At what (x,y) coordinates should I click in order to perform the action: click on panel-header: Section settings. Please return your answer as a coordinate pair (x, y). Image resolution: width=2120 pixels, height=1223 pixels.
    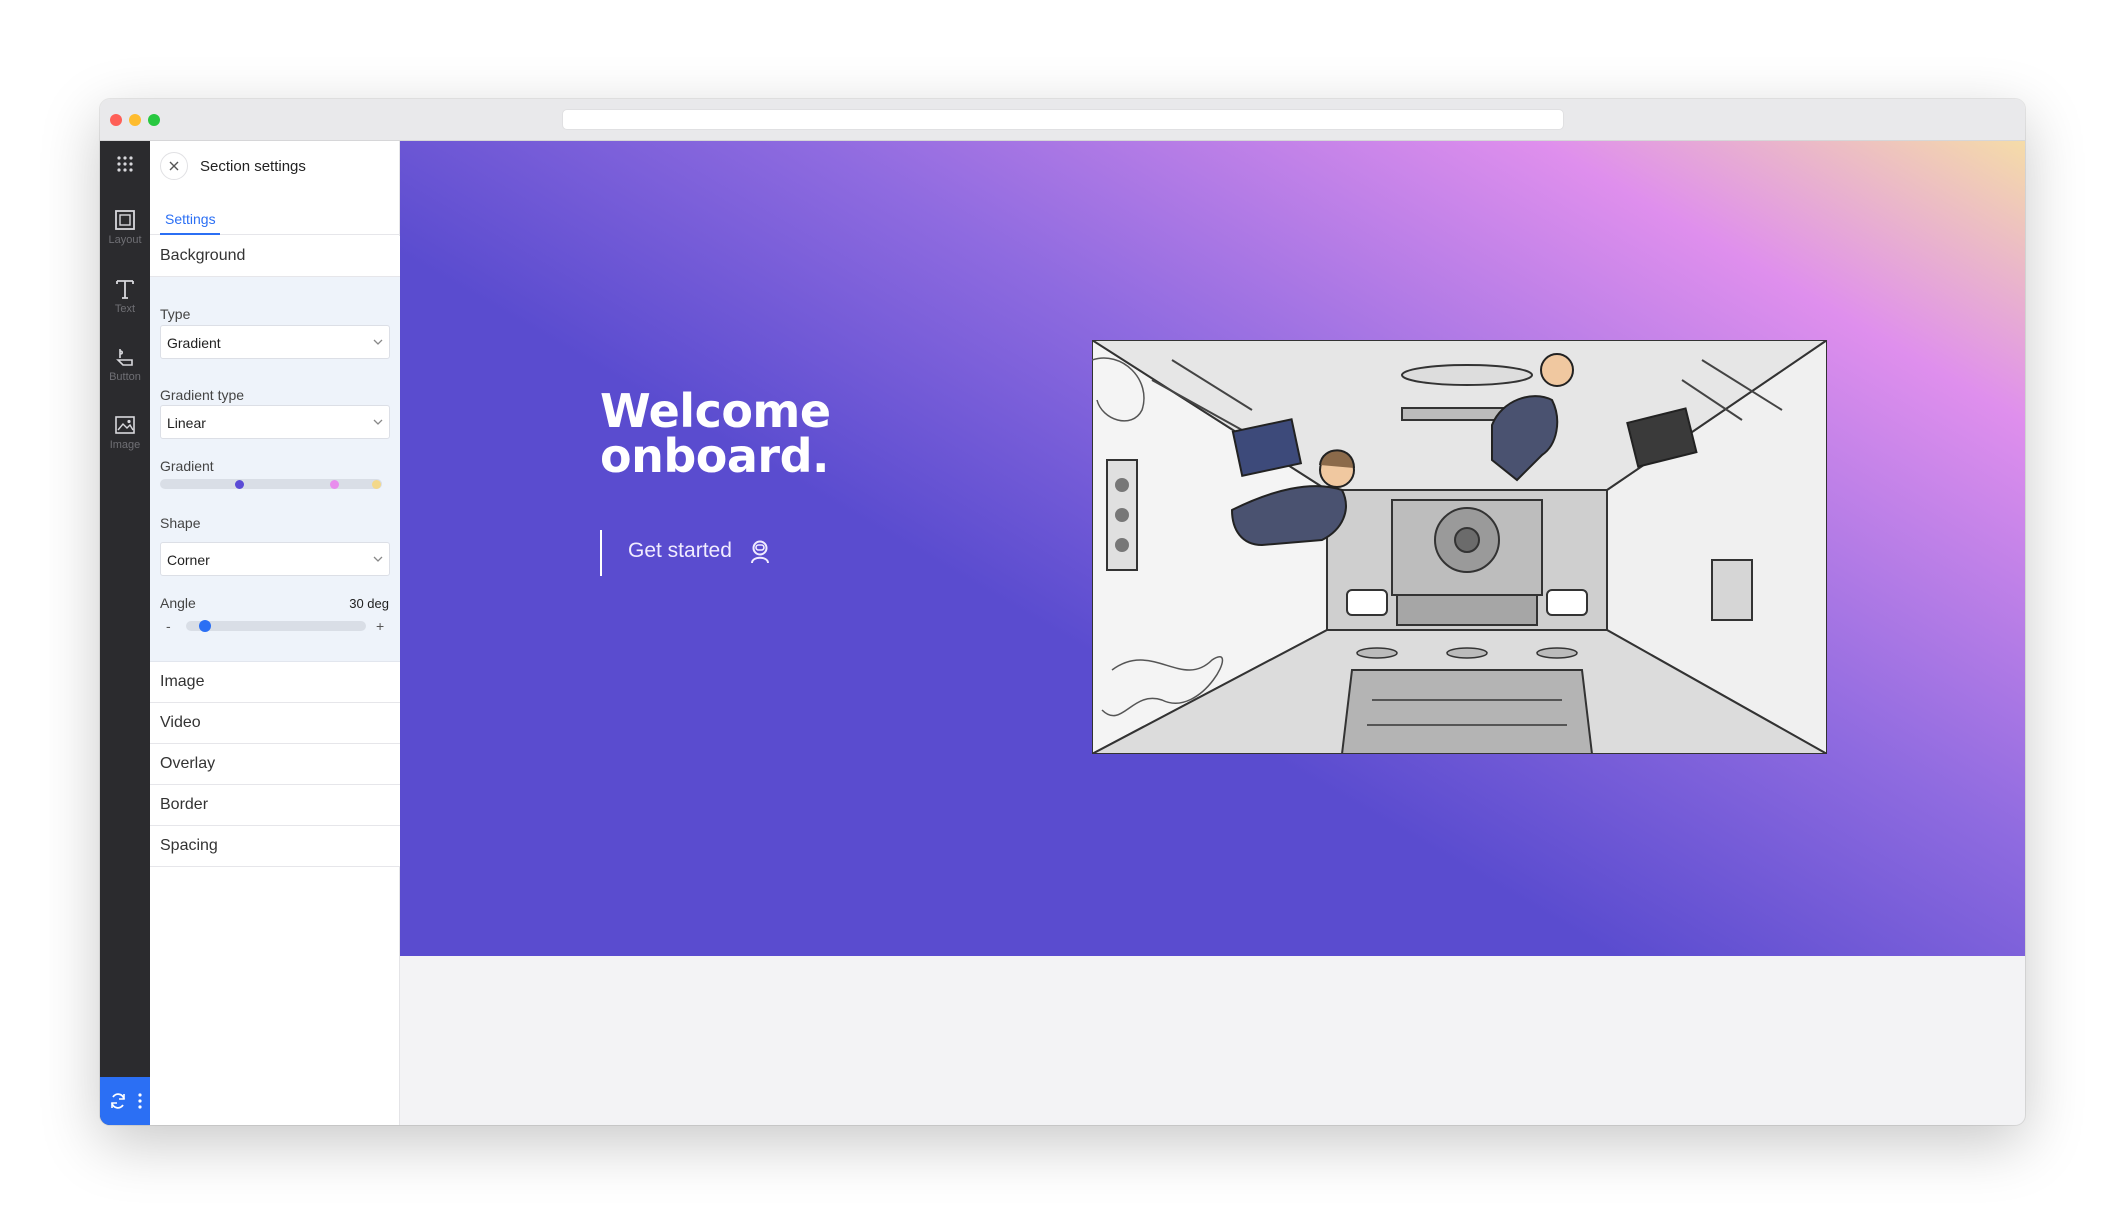
    Looking at the image, I should click on (275, 167).